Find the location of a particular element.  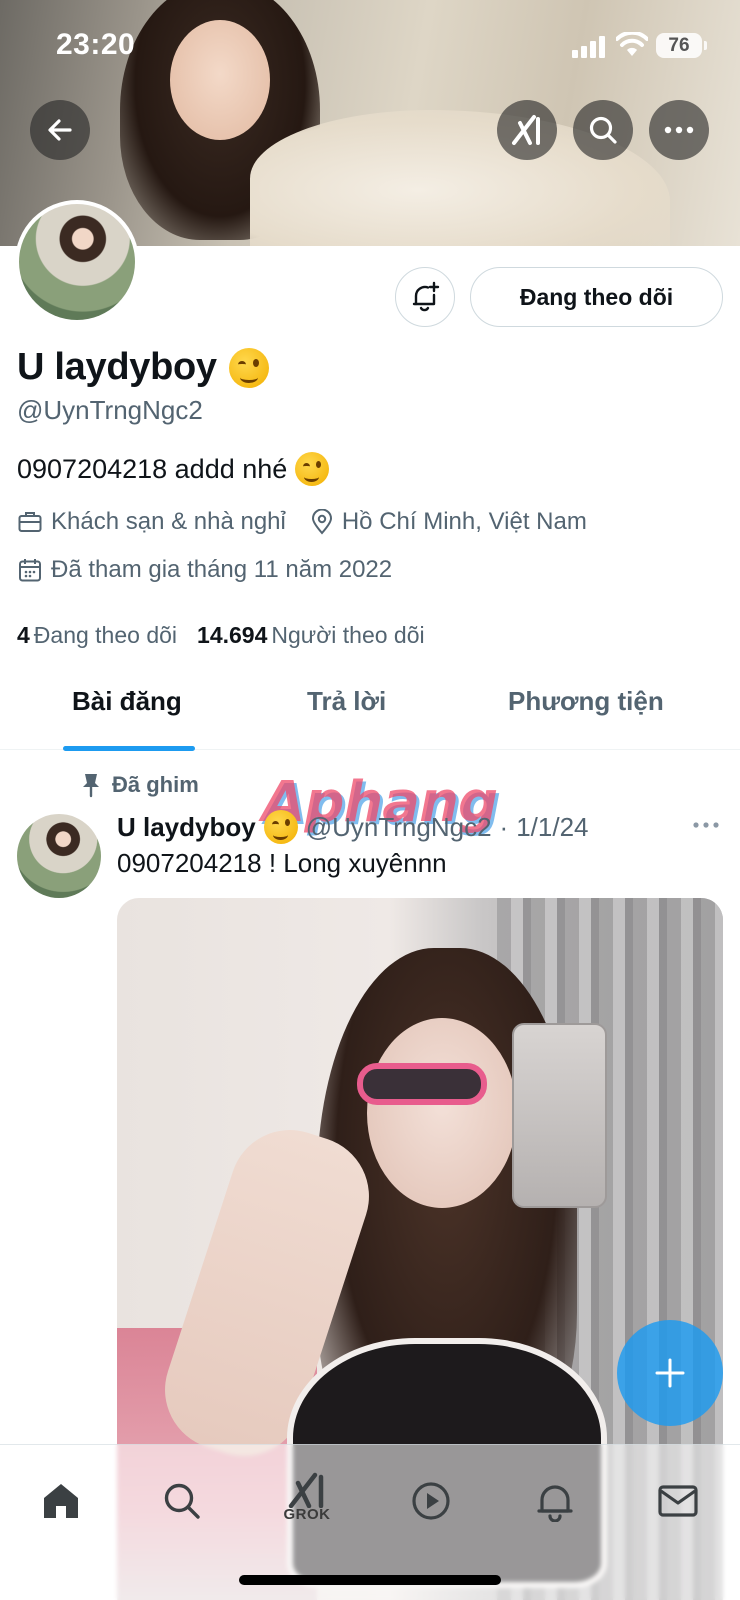

battery-indicator: 76 is located at coordinates (681, 45).